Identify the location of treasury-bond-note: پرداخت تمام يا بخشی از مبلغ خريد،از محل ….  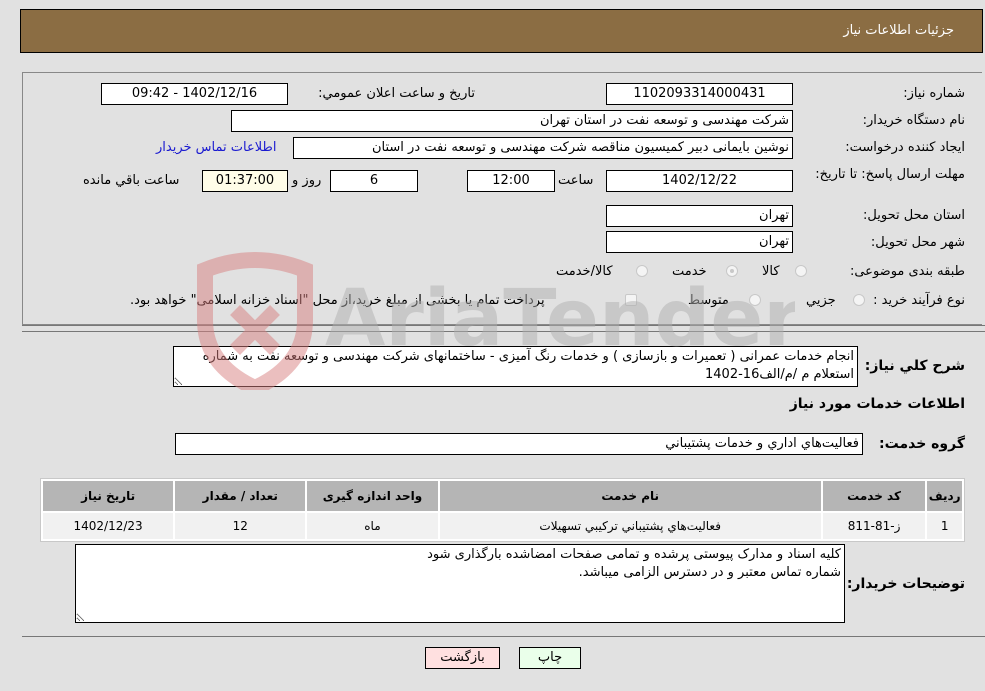
(337, 300).